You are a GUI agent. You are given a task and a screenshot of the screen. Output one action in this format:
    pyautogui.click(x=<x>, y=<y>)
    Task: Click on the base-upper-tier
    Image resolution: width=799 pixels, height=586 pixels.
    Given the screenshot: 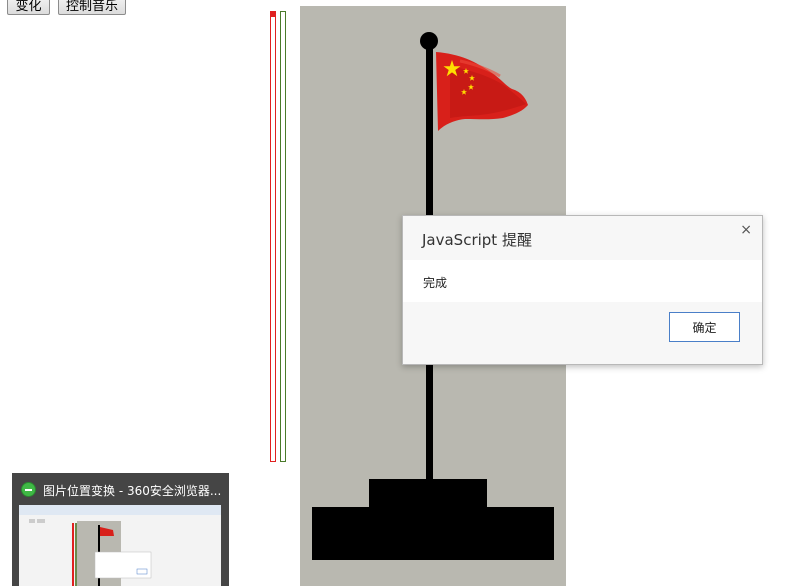 What is the action you would take?
    pyautogui.click(x=428, y=494)
    